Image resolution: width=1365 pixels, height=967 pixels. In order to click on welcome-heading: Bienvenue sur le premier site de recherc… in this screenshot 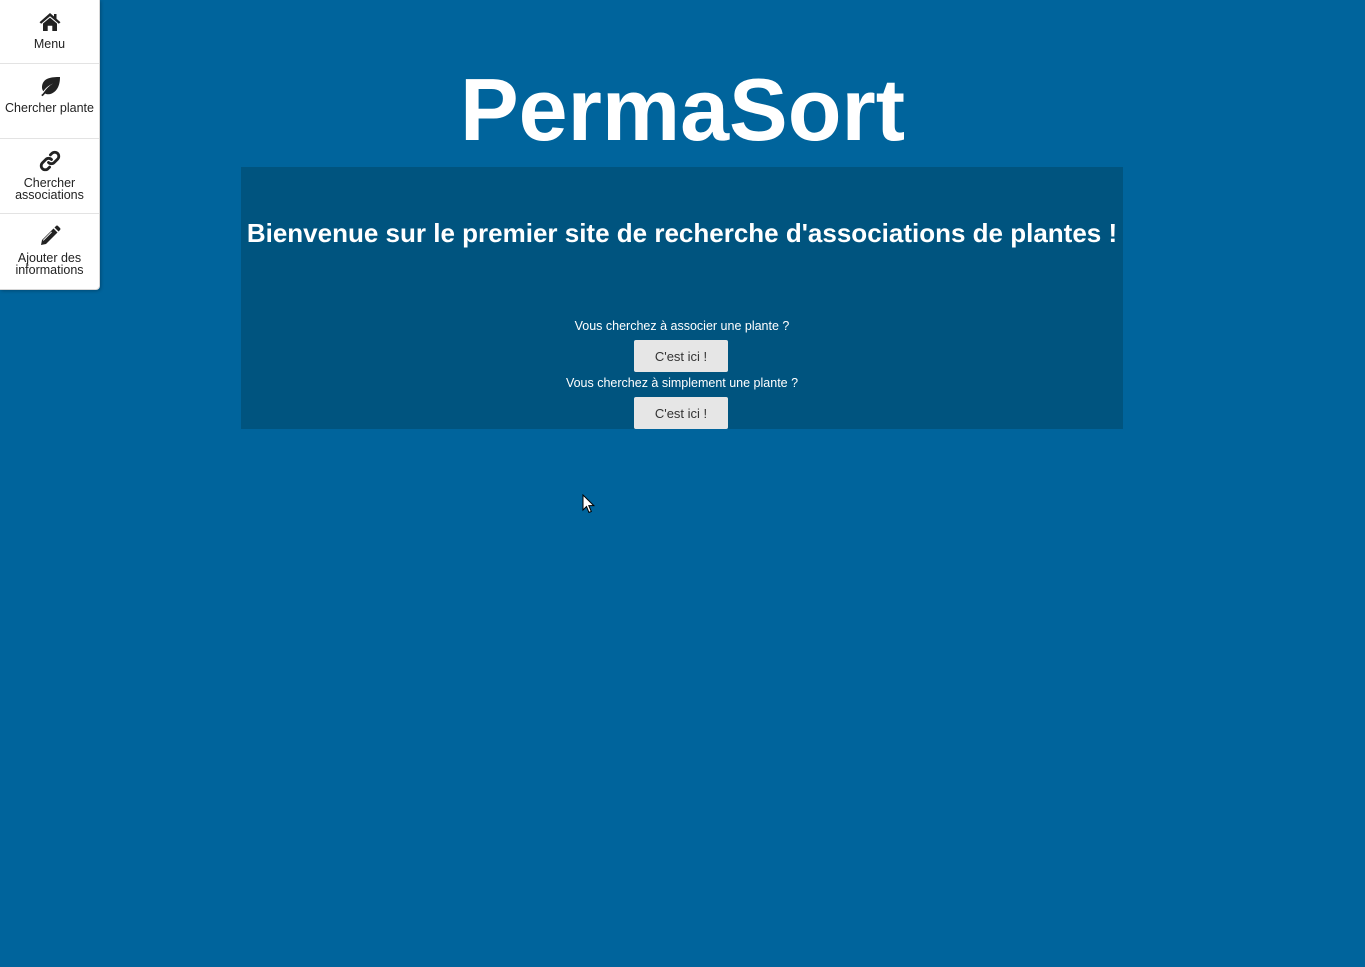, I will do `click(682, 233)`.